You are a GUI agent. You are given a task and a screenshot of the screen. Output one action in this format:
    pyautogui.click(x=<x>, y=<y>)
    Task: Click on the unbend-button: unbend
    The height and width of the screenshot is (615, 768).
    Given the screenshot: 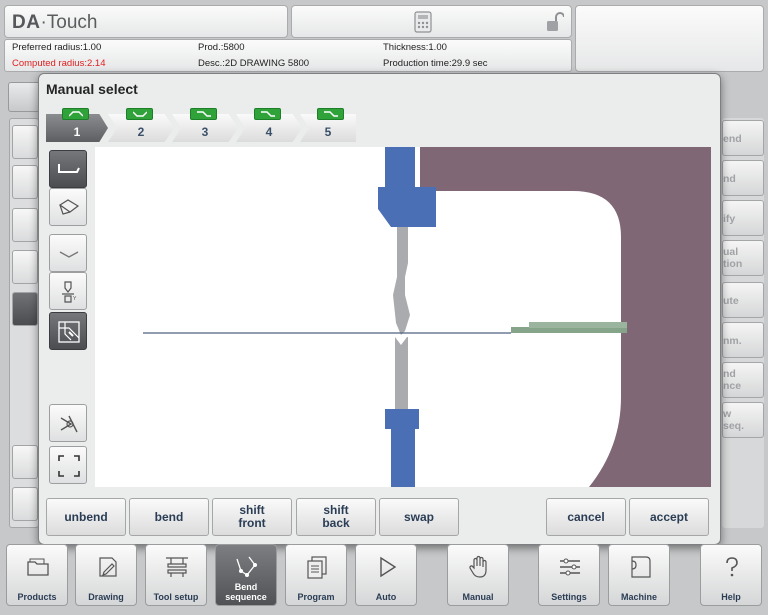 What is the action you would take?
    pyautogui.click(x=86, y=517)
    